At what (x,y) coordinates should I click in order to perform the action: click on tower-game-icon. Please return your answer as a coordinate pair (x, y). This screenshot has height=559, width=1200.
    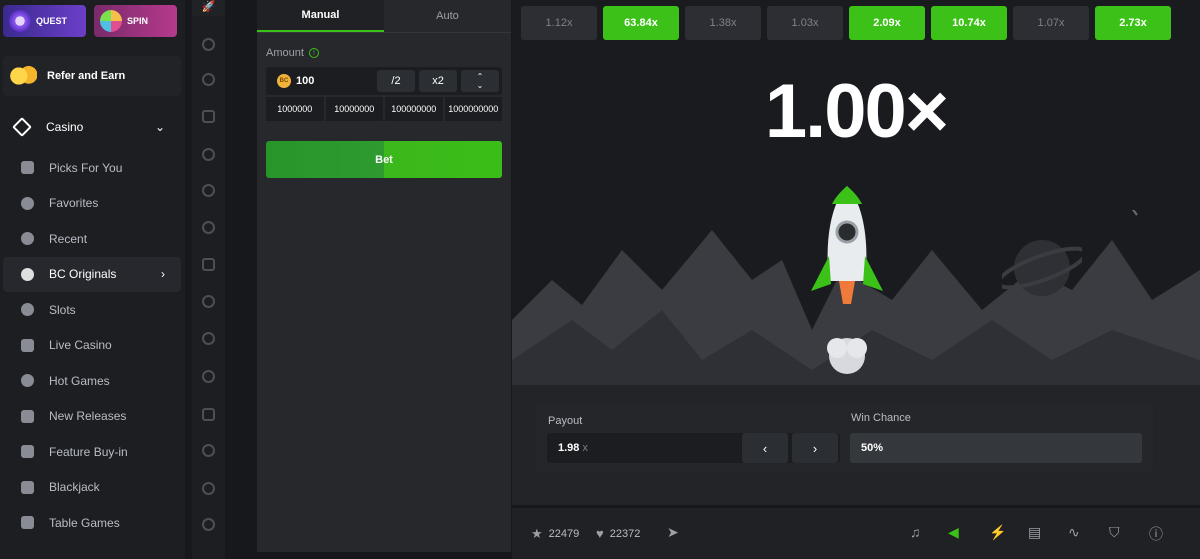
    Looking at the image, I should click on (208, 227).